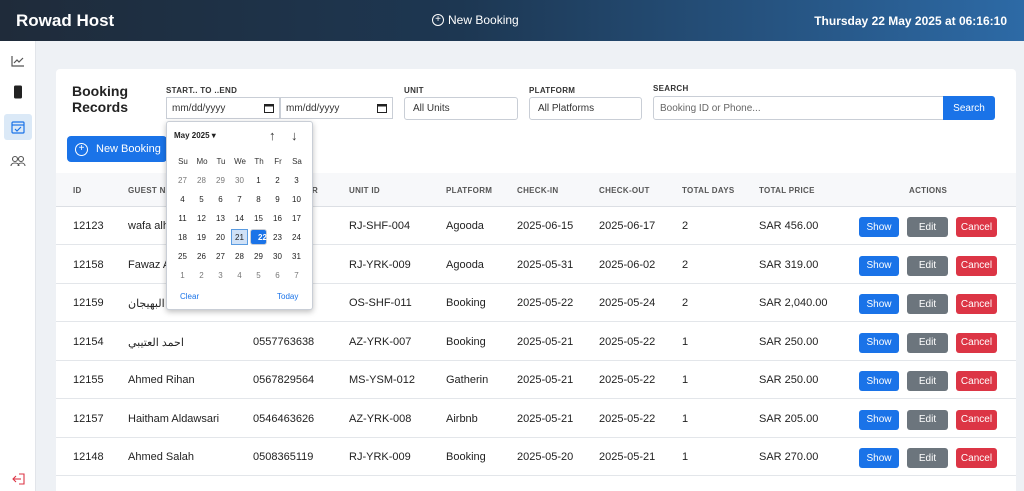  What do you see at coordinates (296, 237) in the screenshot?
I see `calendar-day: 24` at bounding box center [296, 237].